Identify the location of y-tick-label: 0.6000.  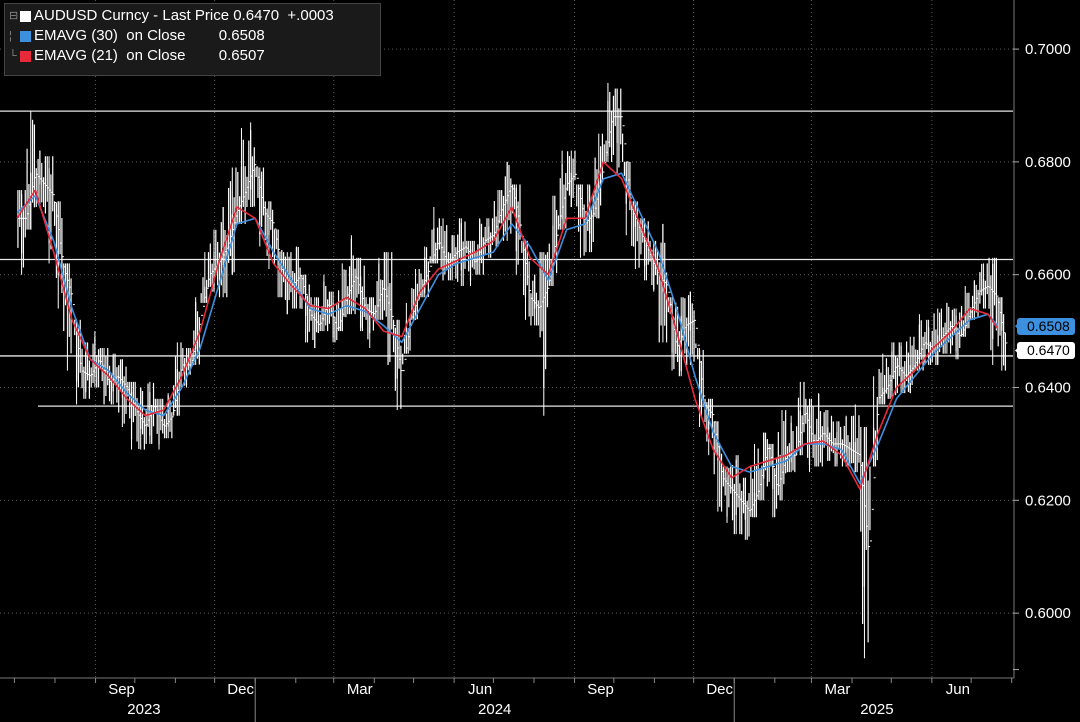
(1048, 613).